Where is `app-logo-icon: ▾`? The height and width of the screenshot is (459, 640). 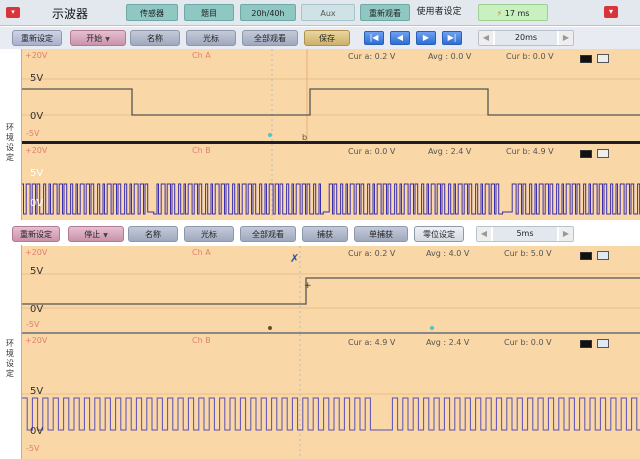
app-logo-icon: ▾ is located at coordinates (13, 12).